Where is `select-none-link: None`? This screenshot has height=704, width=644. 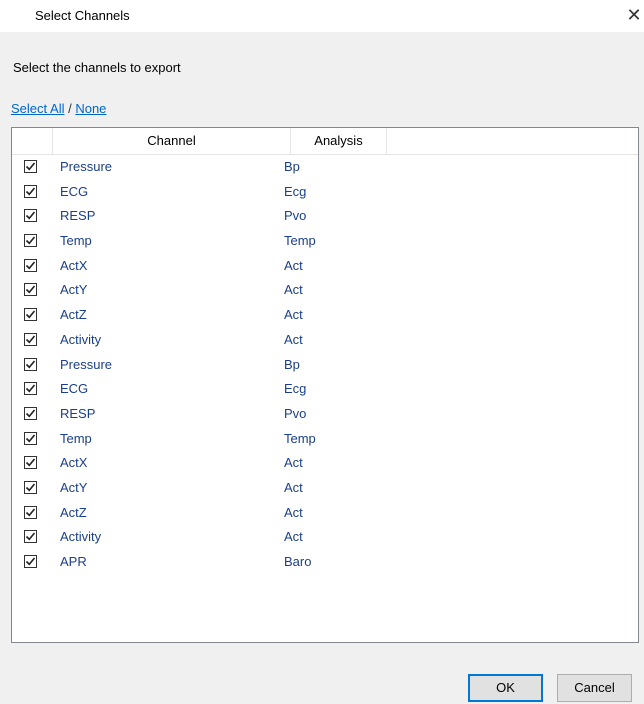
select-none-link: None is located at coordinates (90, 108).